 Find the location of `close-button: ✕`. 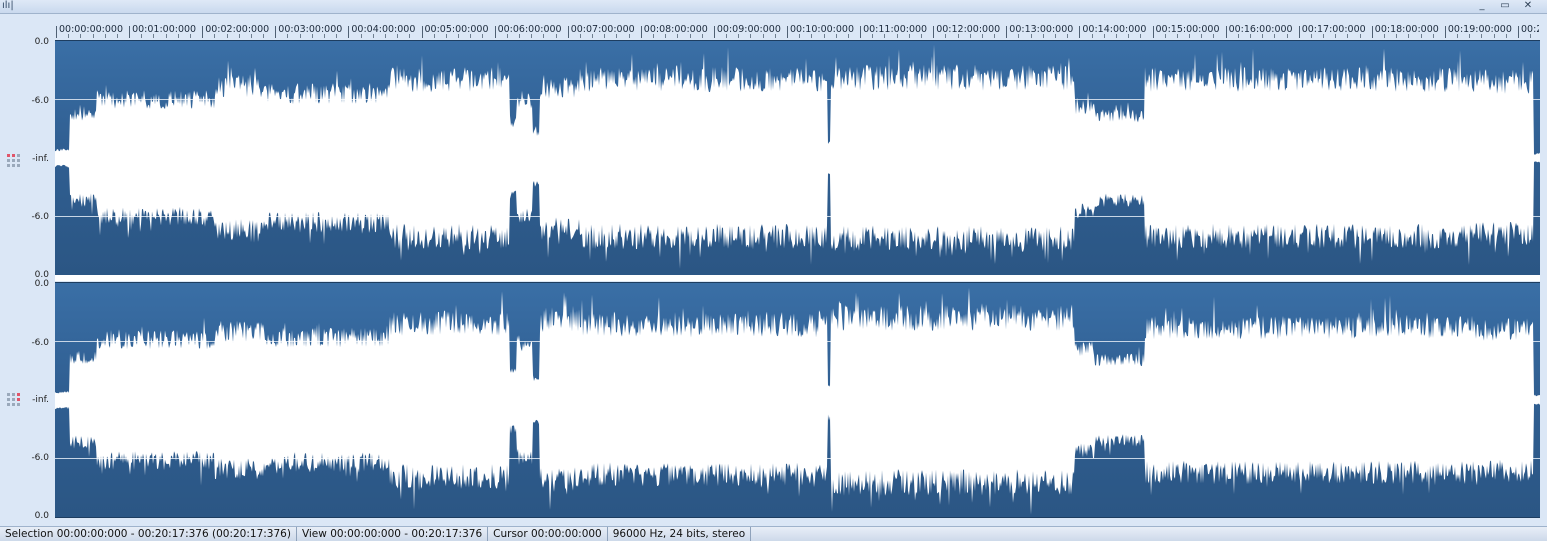

close-button: ✕ is located at coordinates (1528, 6).